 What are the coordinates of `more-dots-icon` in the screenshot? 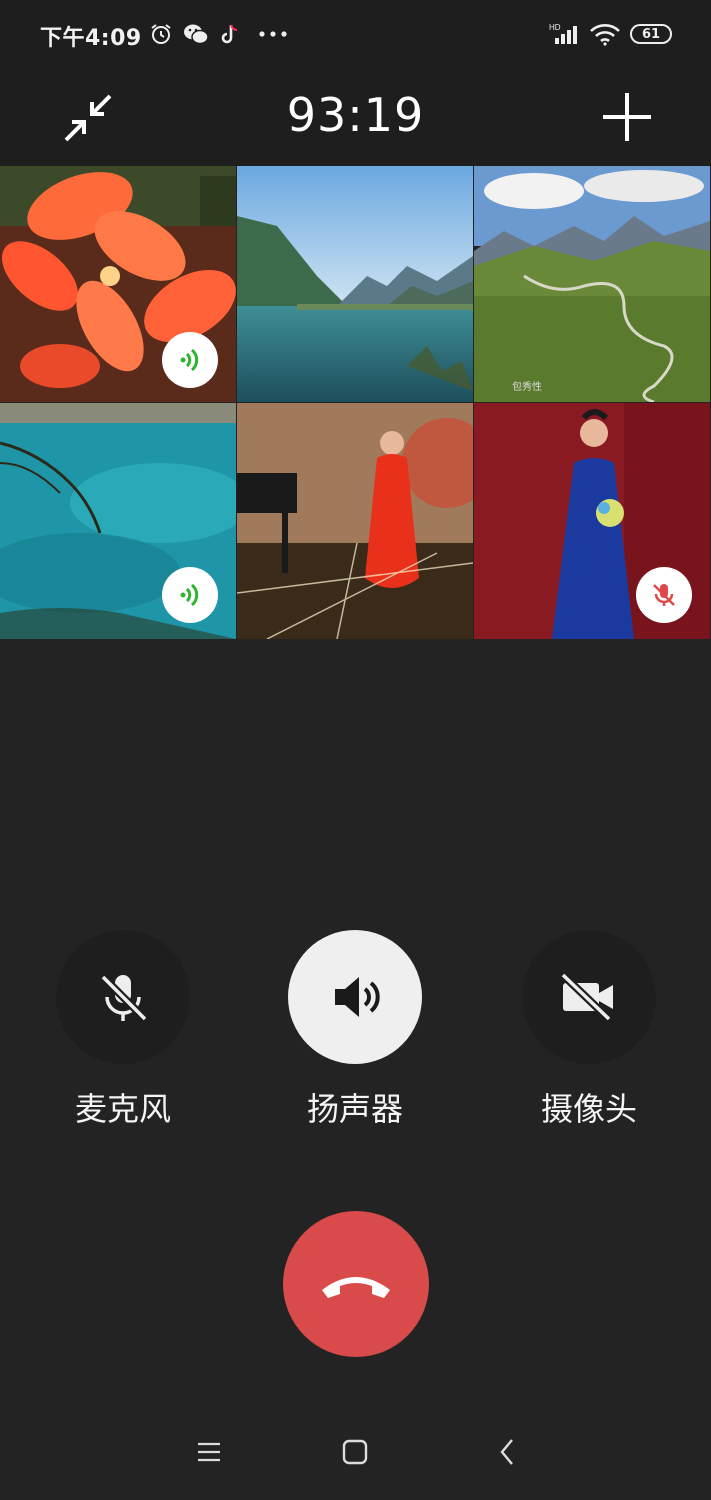 It's located at (273, 34).